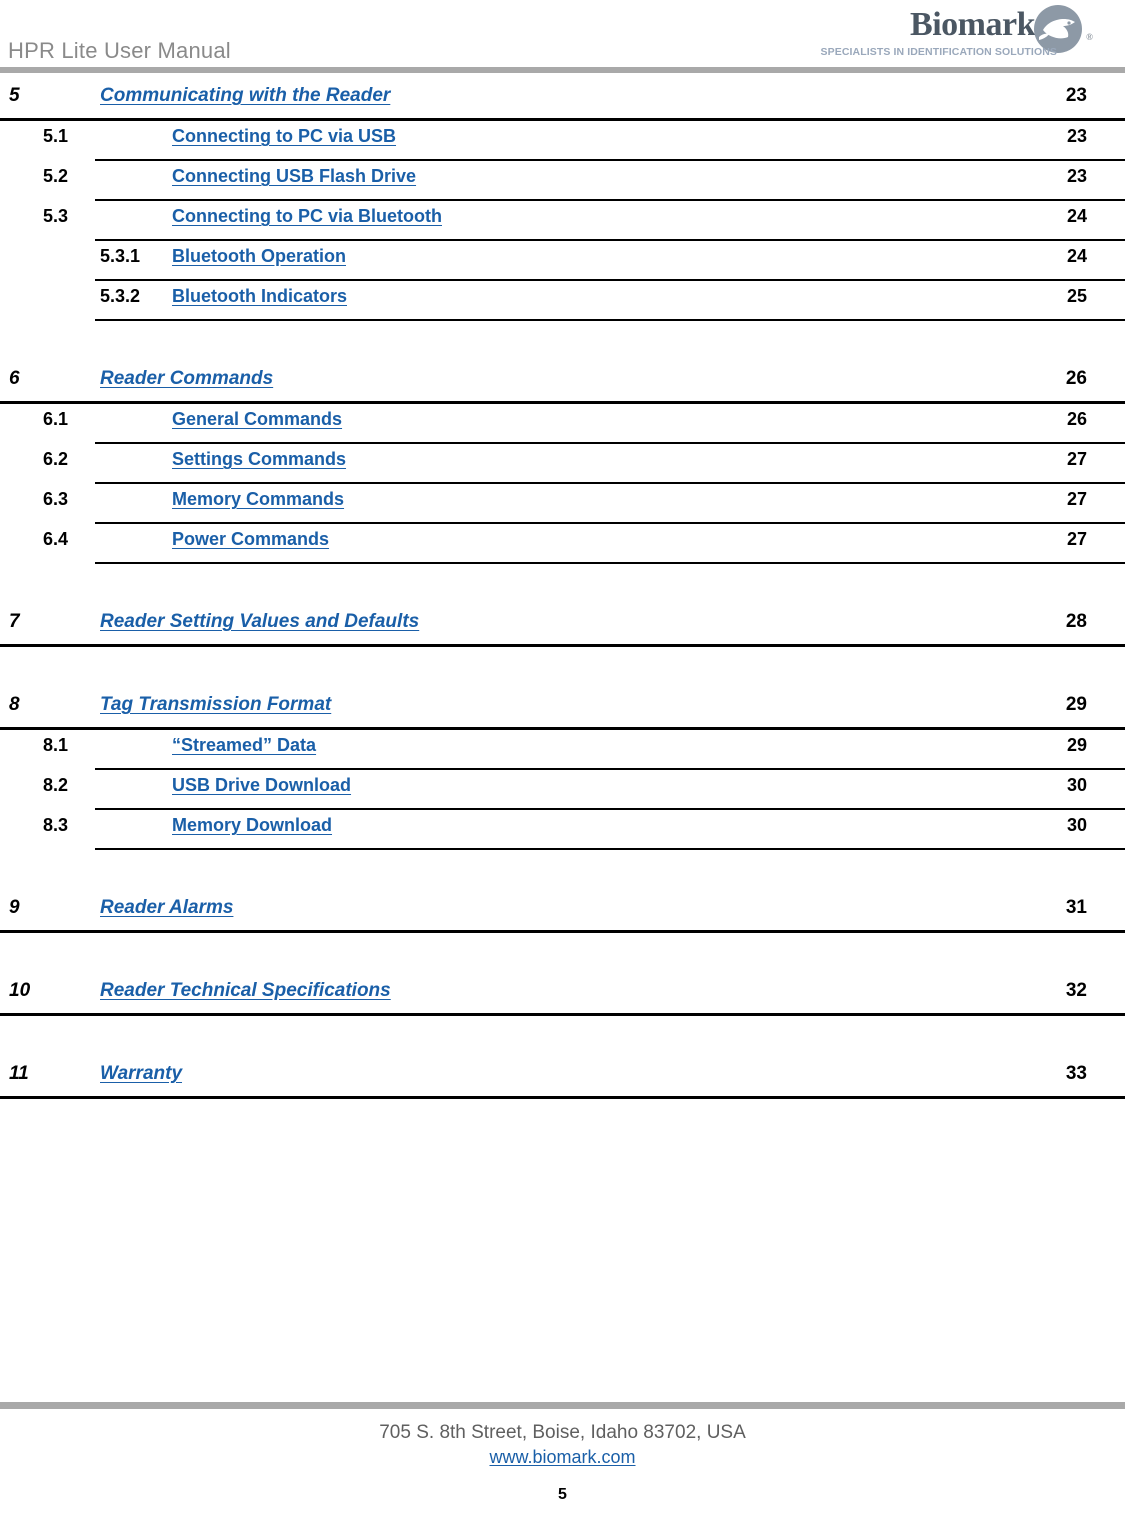 The width and height of the screenshot is (1125, 1513). Describe the element at coordinates (284, 136) in the screenshot. I see `toc-entry-link: Connecting to PC via USB` at that location.